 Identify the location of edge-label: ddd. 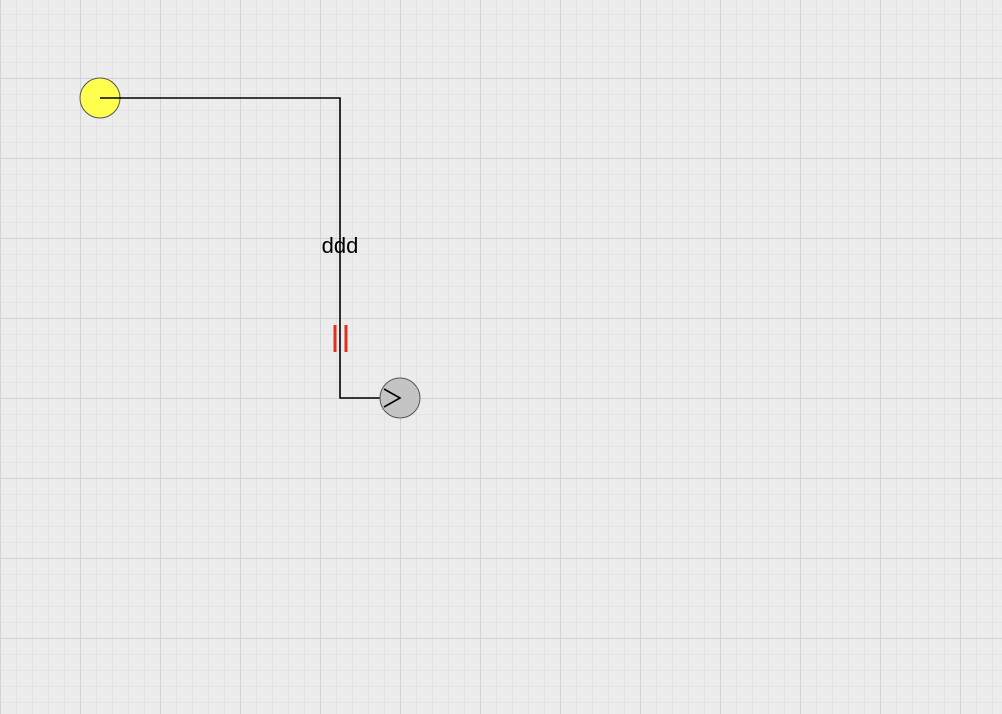
(340, 245).